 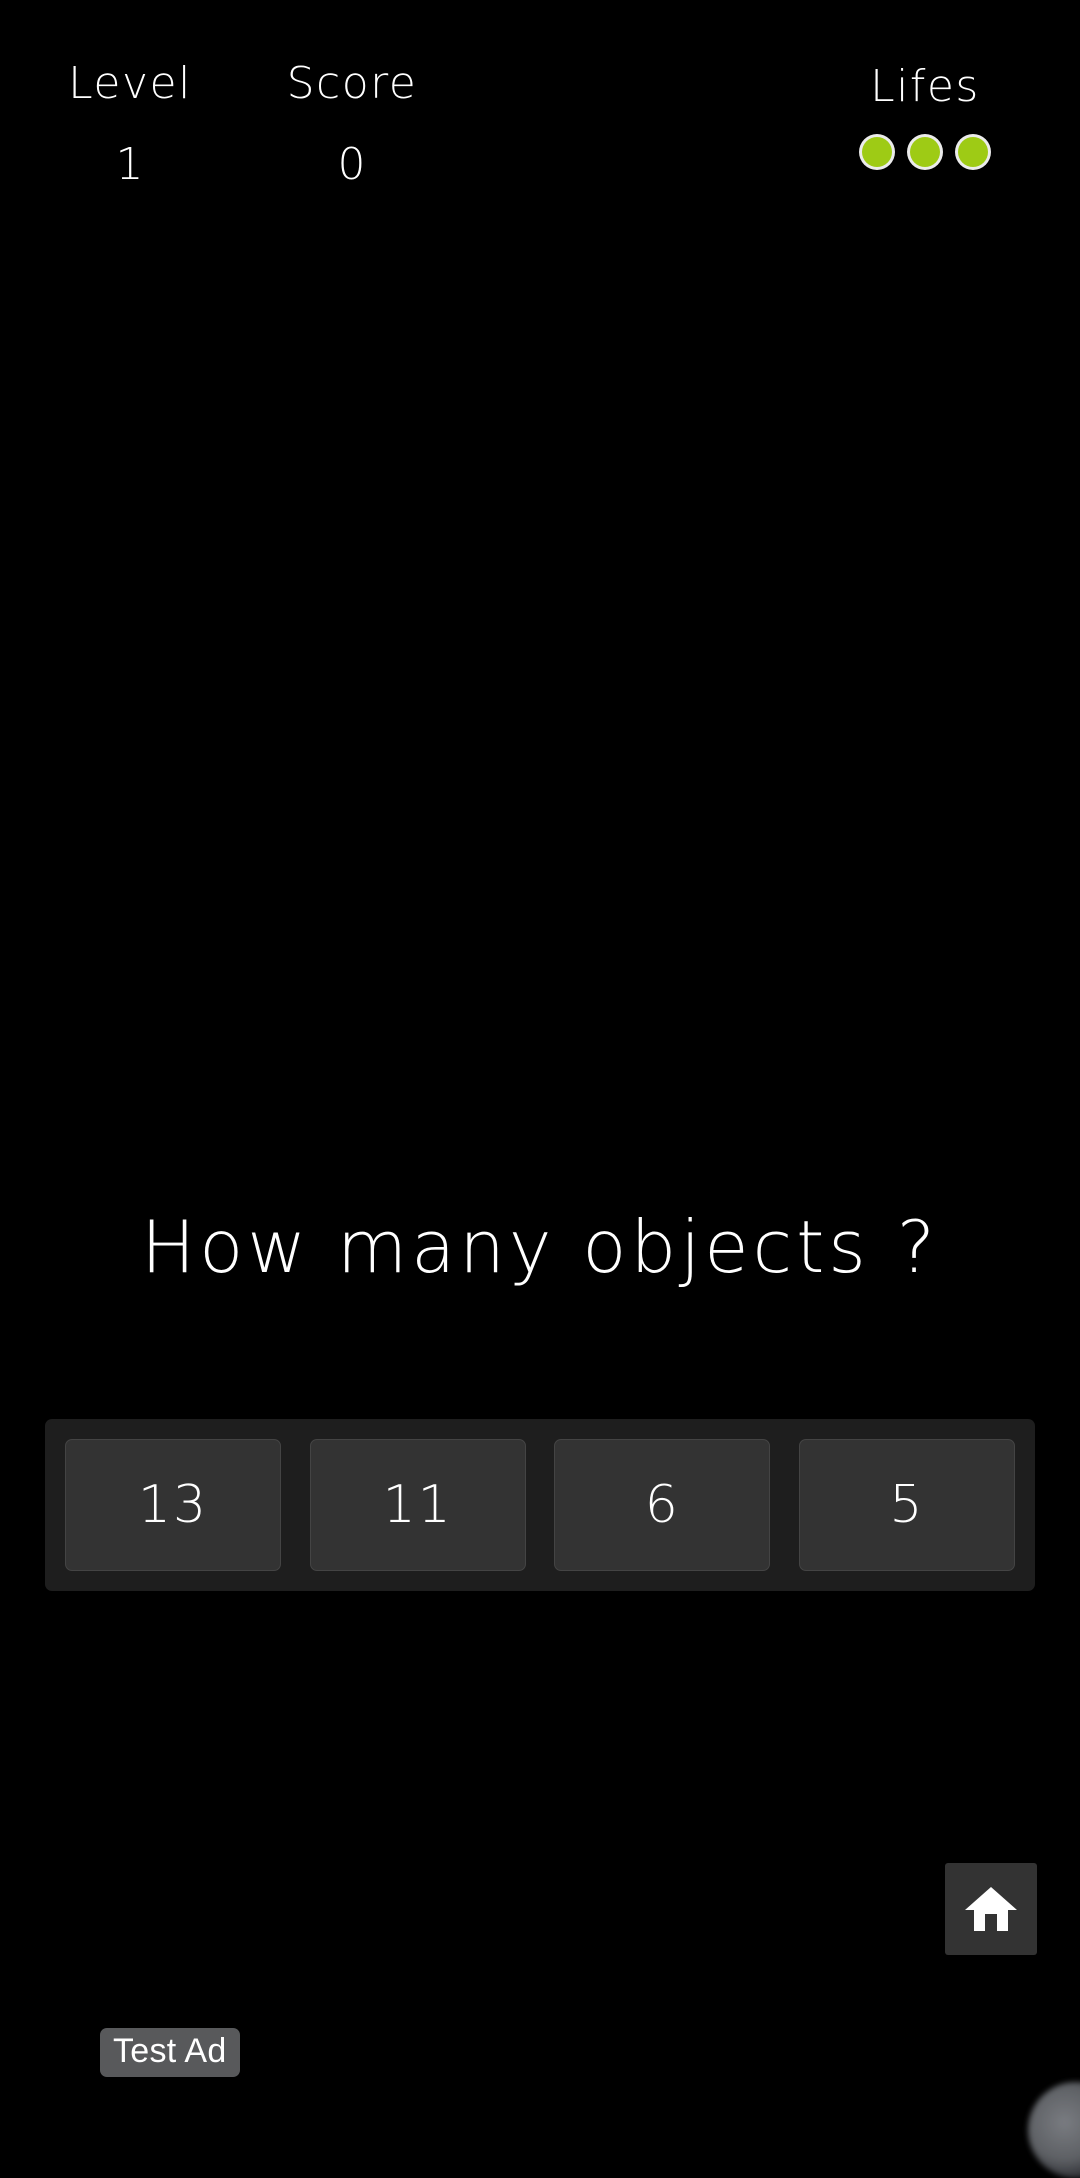 I want to click on level-stat: Level 1, so click(x=130, y=124).